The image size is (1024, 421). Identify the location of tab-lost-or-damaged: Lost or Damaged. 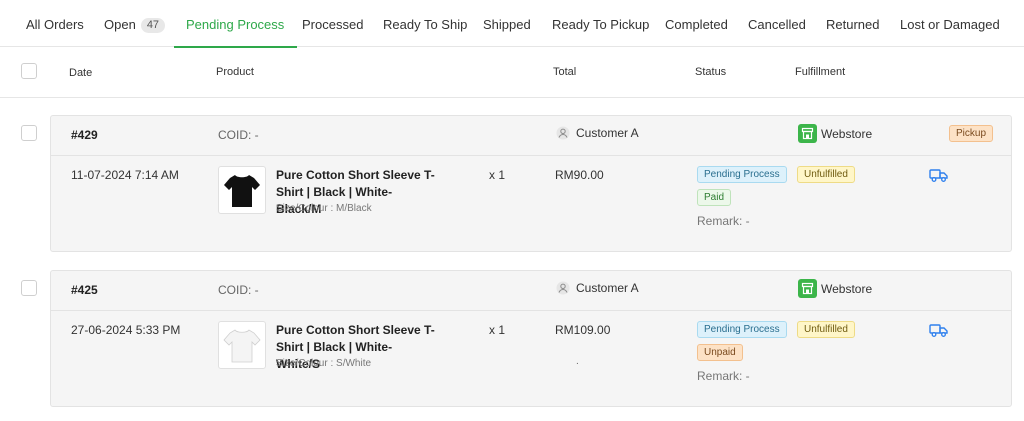
(950, 23).